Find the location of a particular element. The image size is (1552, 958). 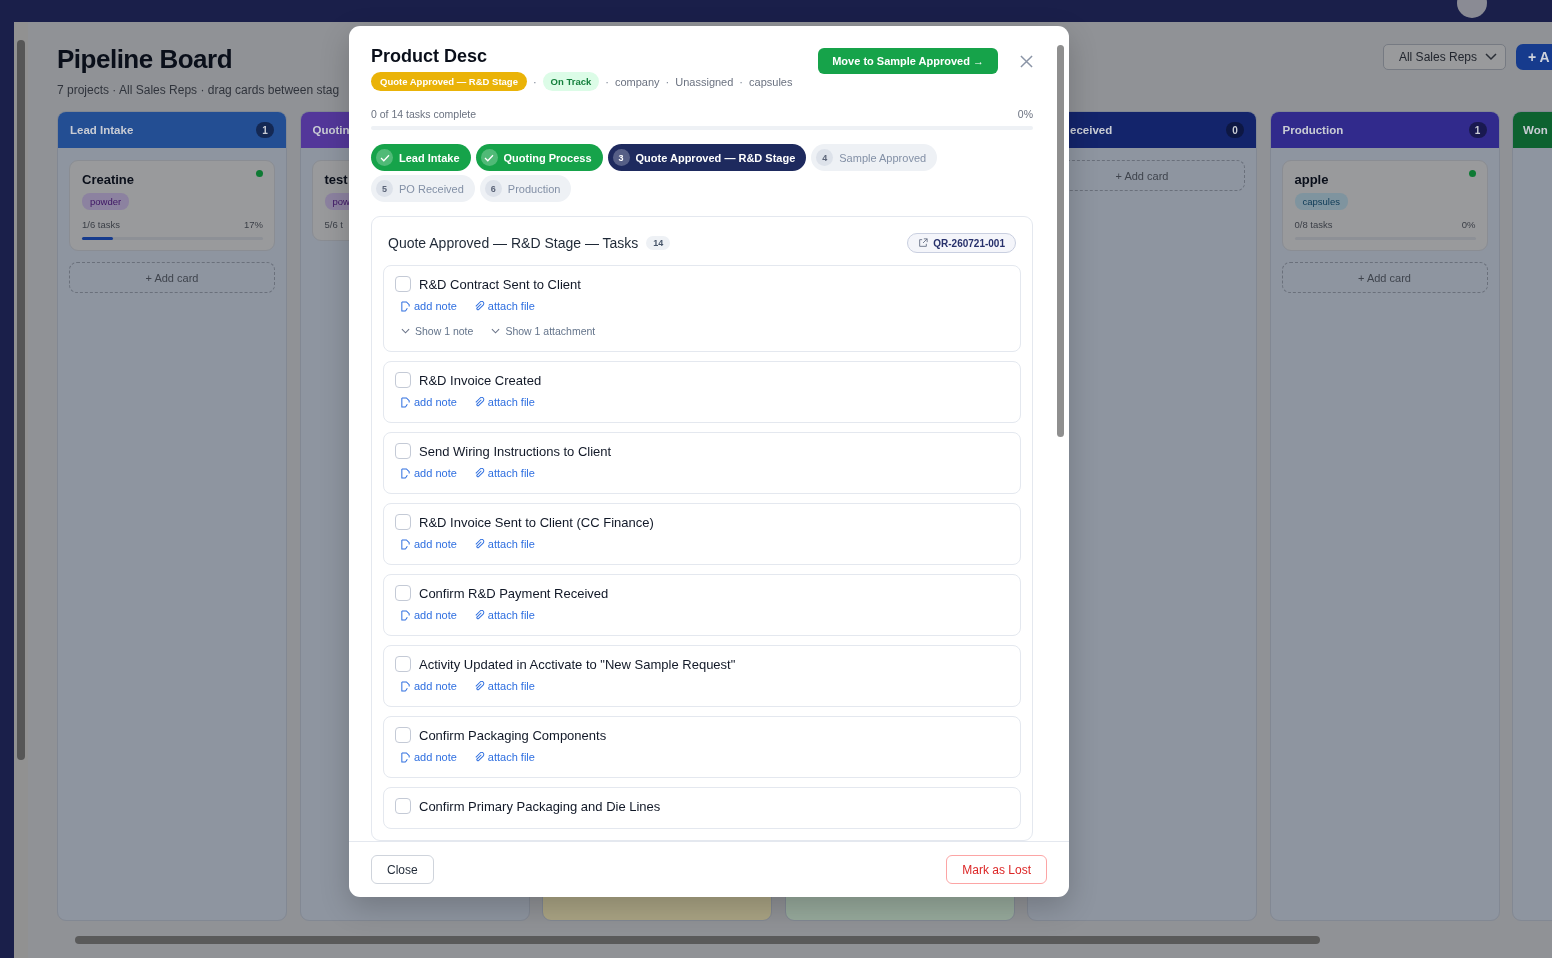

column-title: Production is located at coordinates (1313, 130).